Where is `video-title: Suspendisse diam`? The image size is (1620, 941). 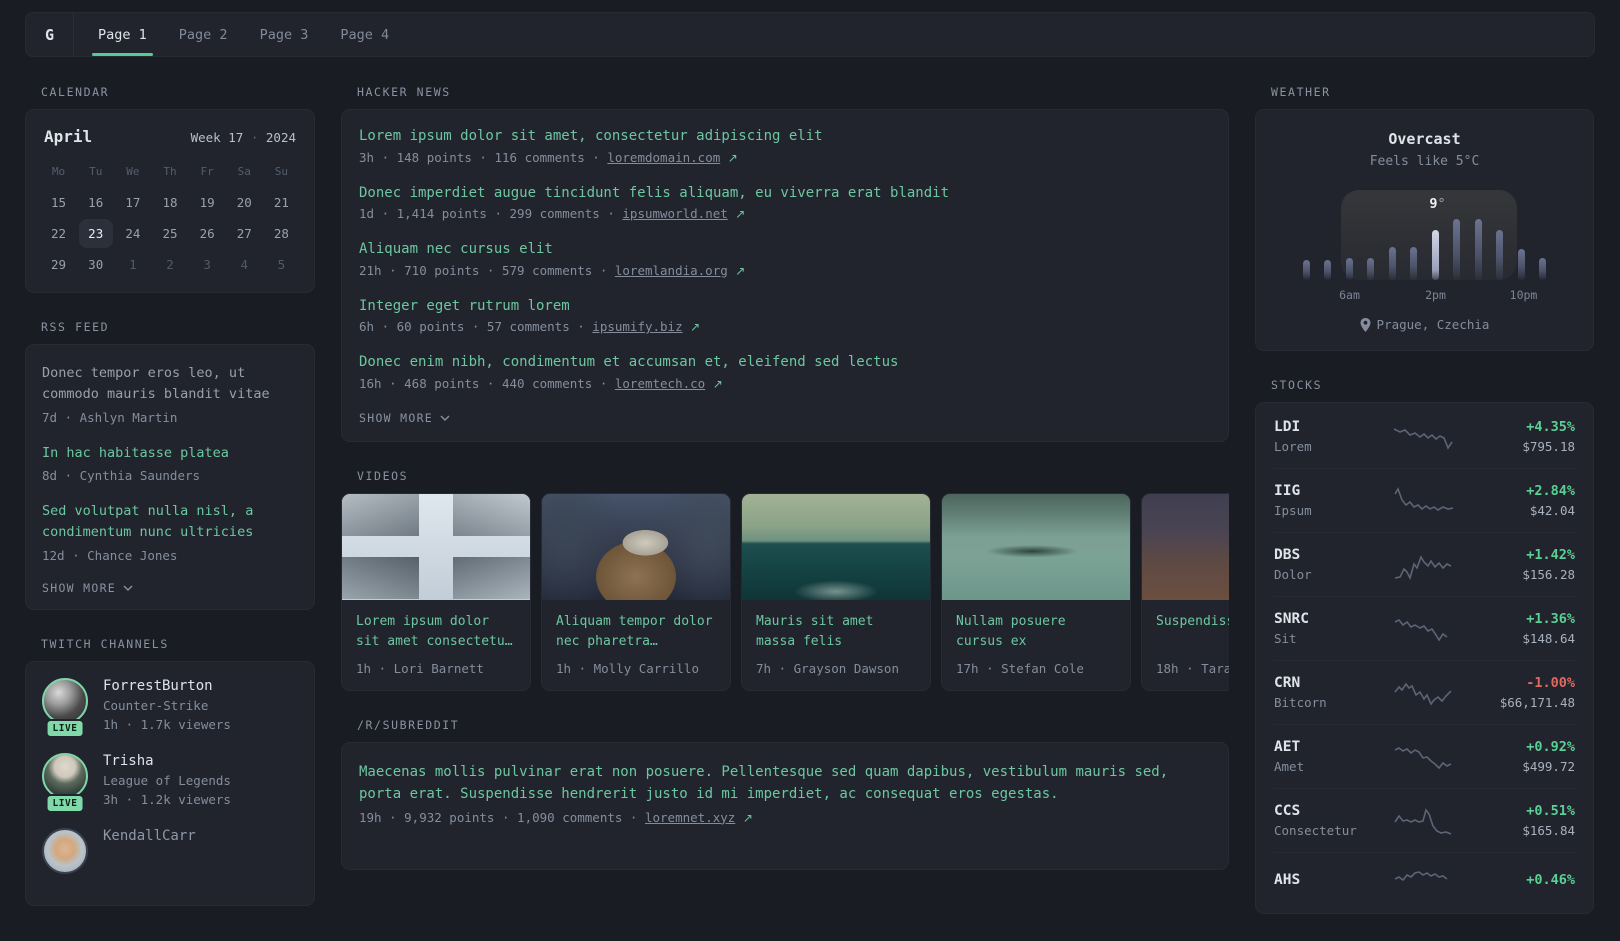
video-title: Suspendisse diam is located at coordinates (1192, 632).